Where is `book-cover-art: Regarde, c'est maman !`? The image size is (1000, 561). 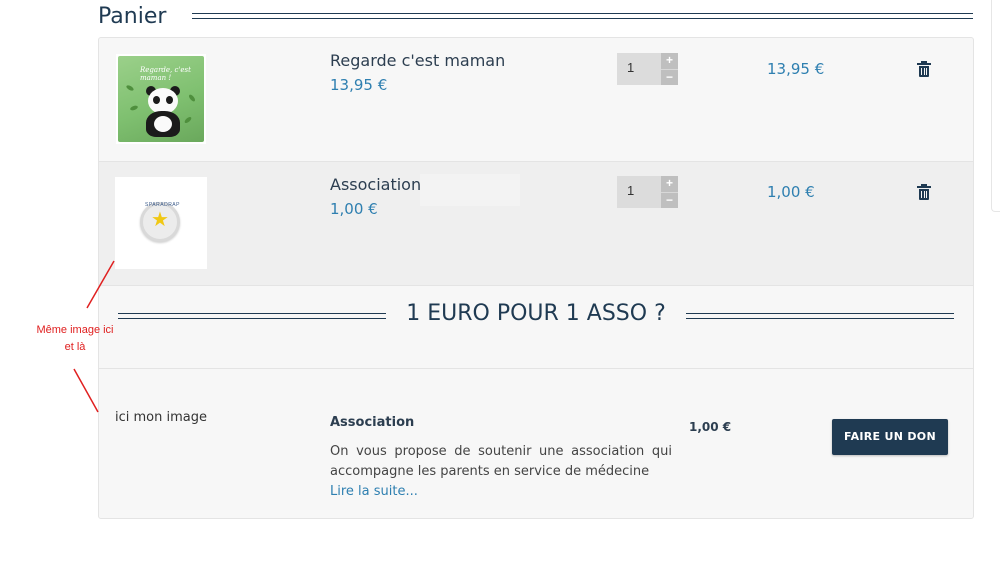 book-cover-art: Regarde, c'est maman ! is located at coordinates (161, 99).